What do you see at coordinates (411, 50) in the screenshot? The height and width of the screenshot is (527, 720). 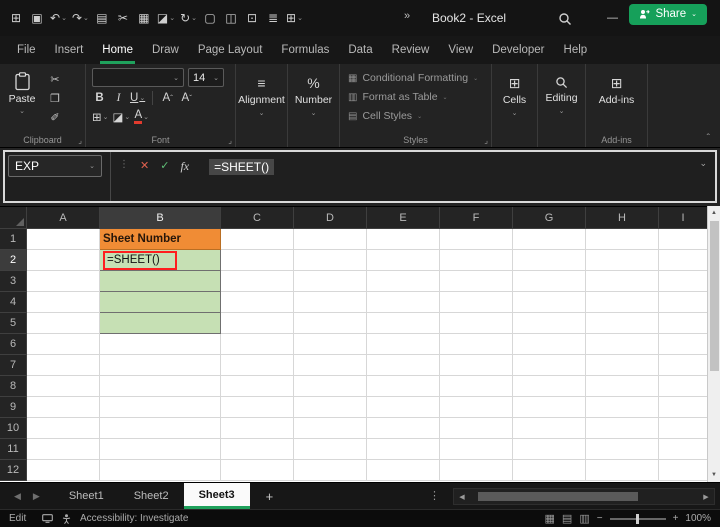 I see `tab-review: Review` at bounding box center [411, 50].